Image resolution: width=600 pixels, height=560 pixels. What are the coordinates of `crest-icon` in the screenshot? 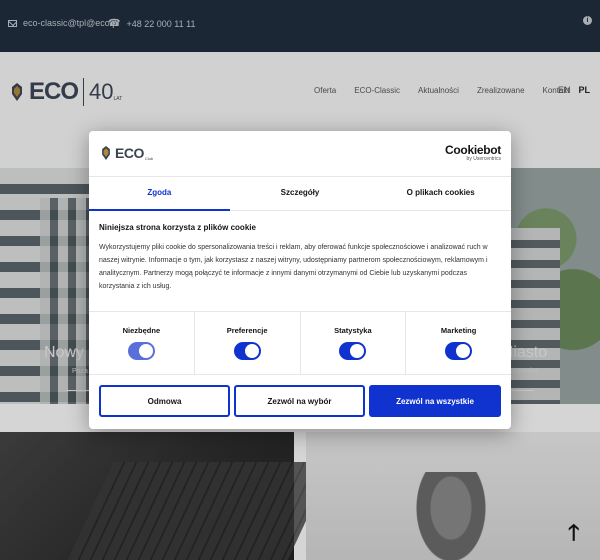 It's located at (106, 153).